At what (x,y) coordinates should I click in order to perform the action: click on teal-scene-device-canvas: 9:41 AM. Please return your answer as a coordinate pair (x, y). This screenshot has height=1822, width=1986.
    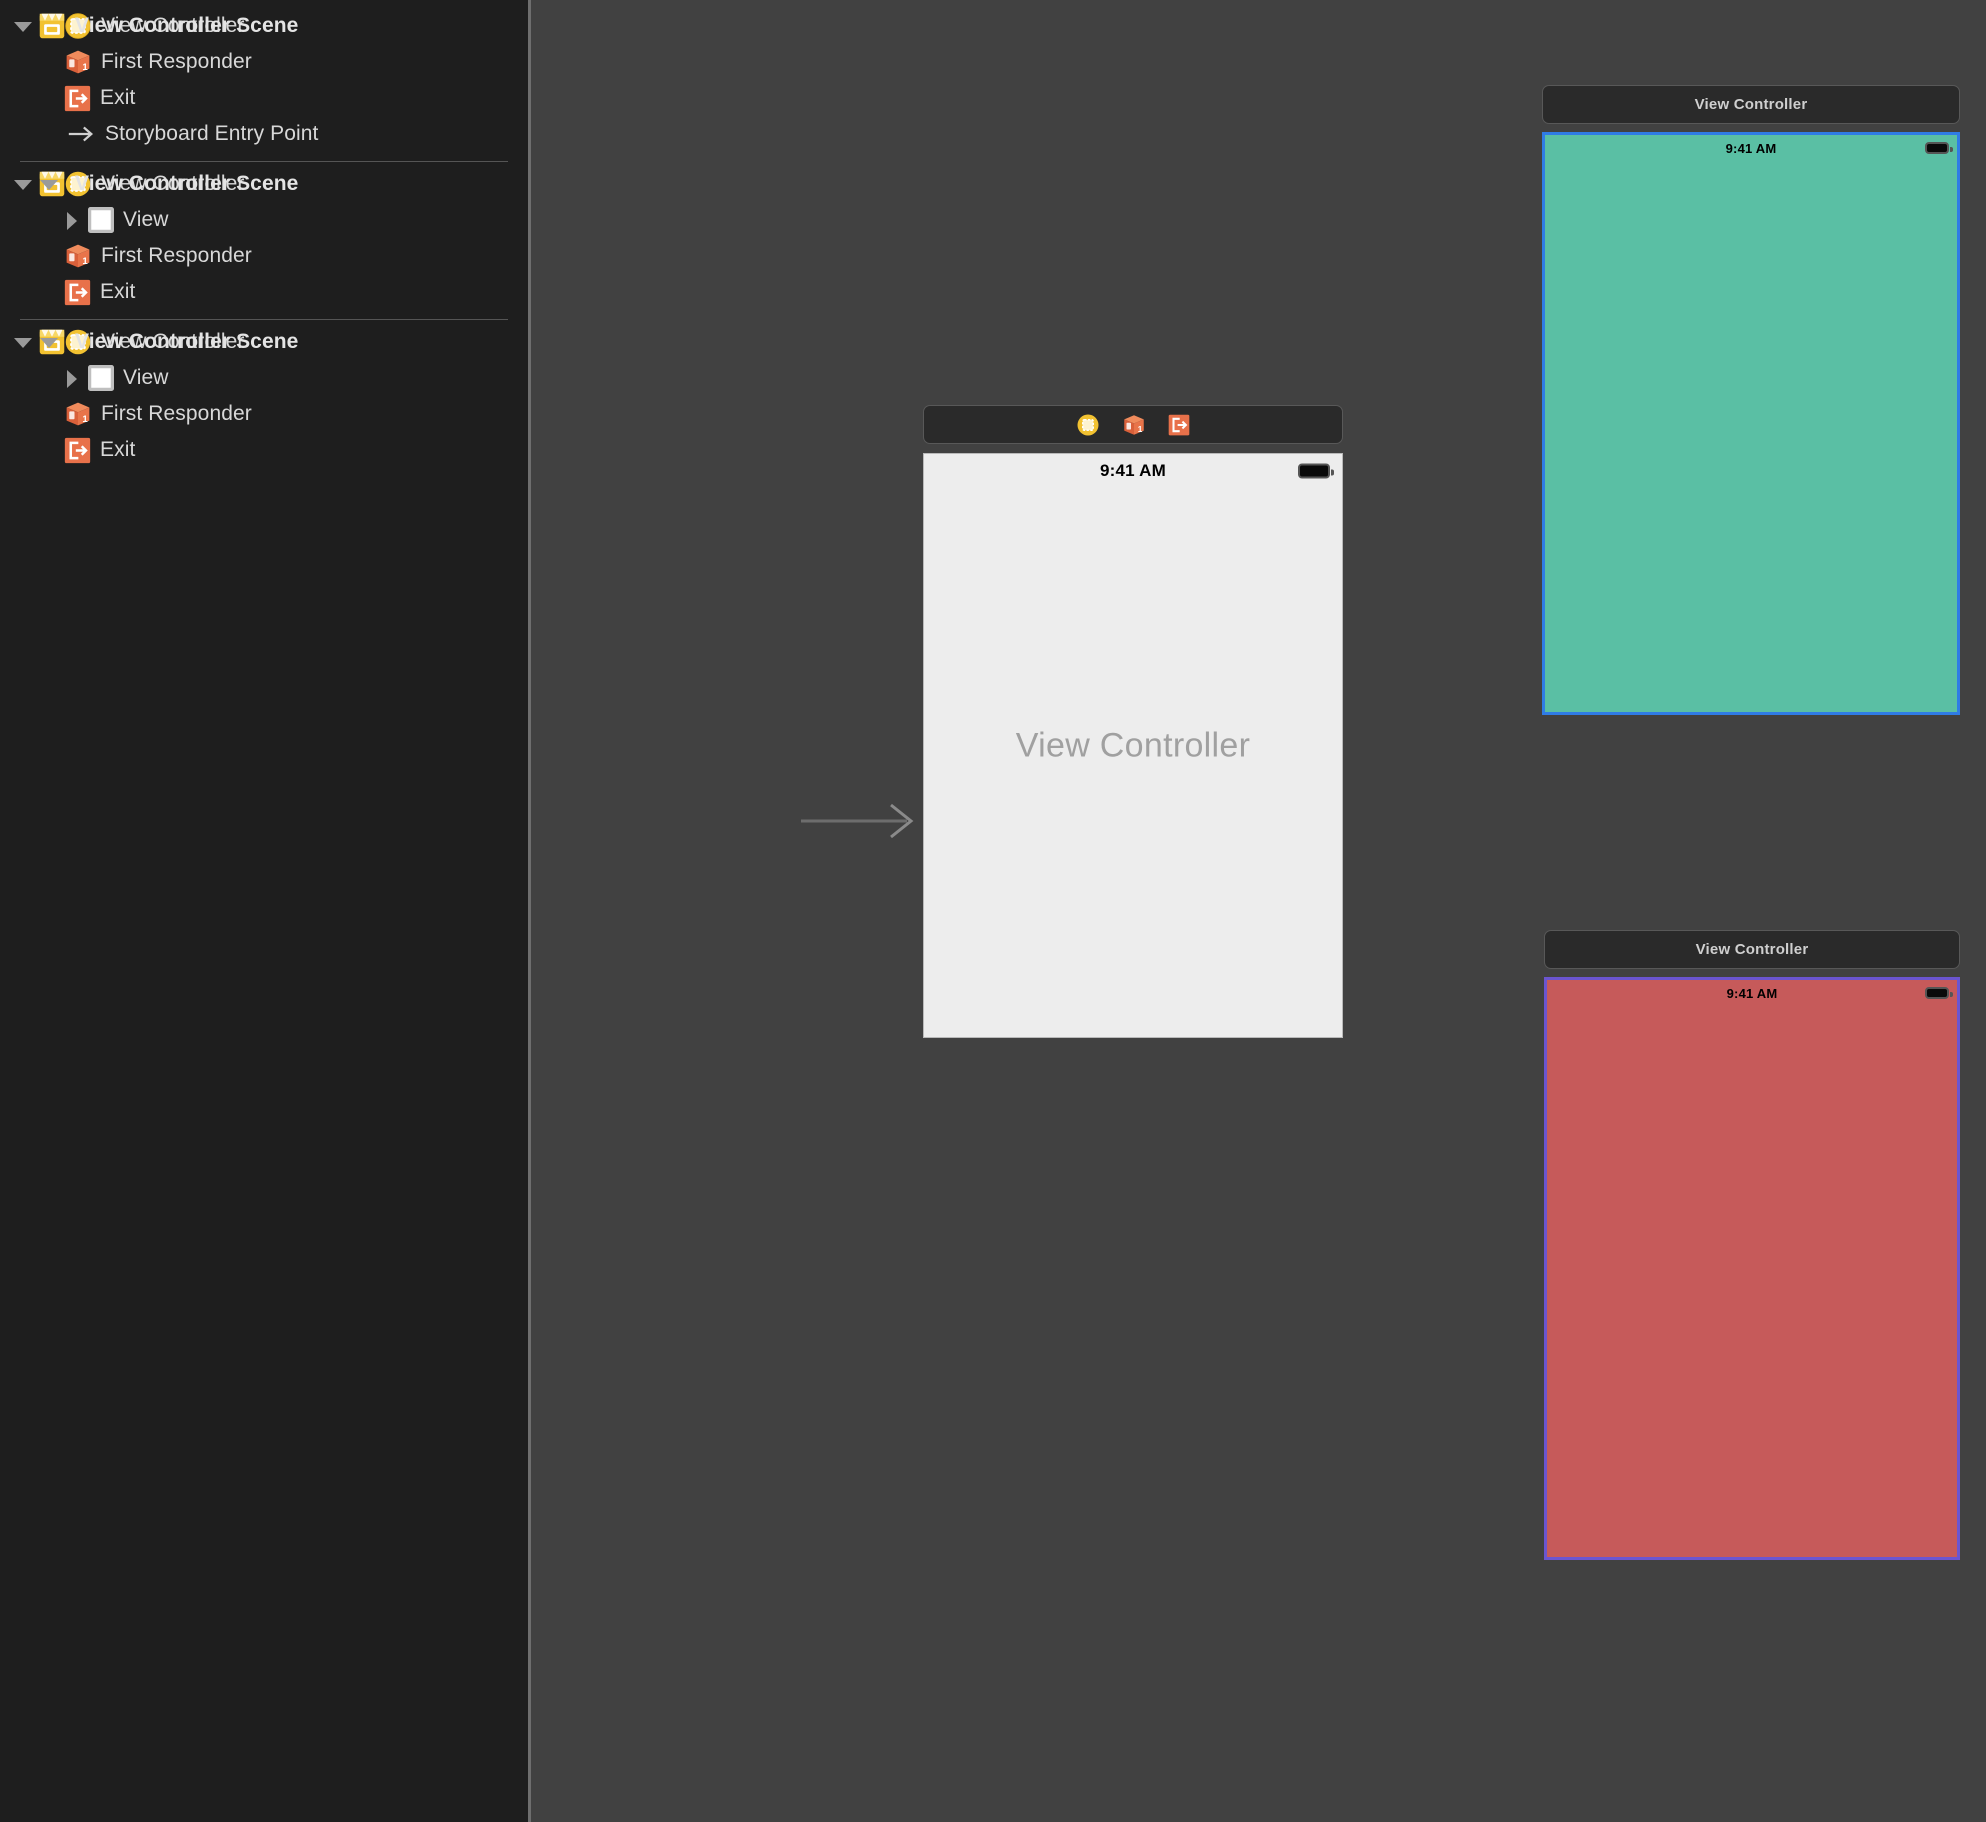
    Looking at the image, I should click on (1751, 423).